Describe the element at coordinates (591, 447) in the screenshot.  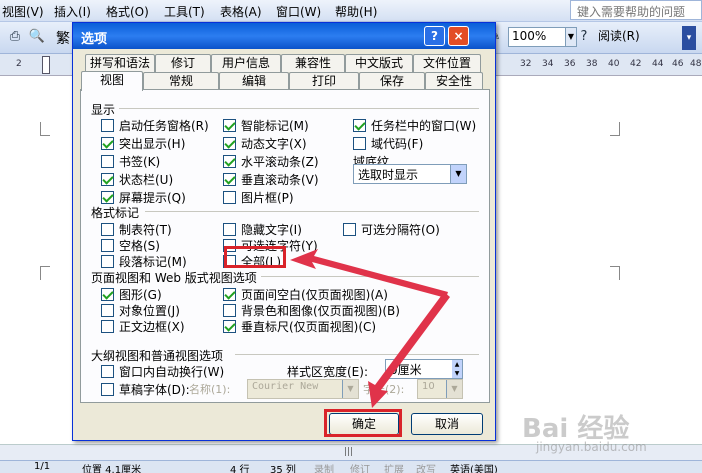
I see `watermark-url: jingyan.baidu.com` at that location.